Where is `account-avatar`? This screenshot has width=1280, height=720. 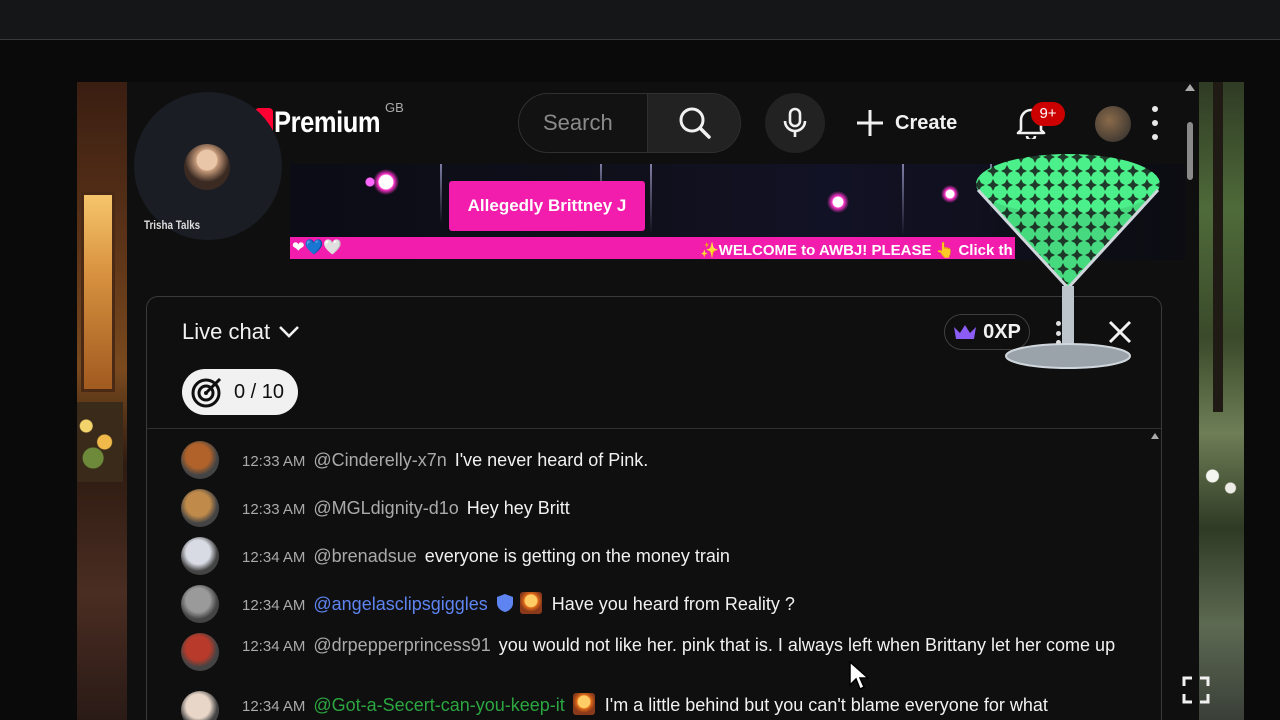 account-avatar is located at coordinates (1113, 124).